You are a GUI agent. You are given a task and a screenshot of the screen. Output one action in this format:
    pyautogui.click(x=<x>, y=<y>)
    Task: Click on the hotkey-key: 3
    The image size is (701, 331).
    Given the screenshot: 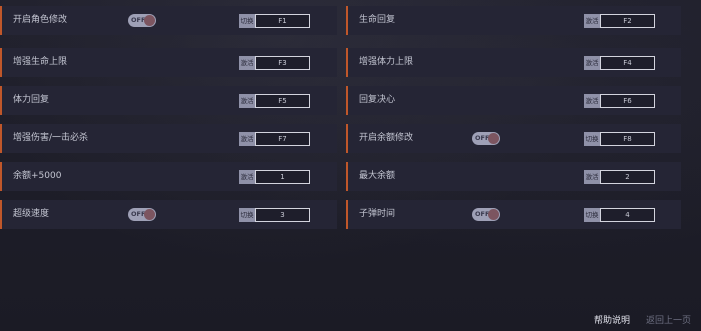 What is the action you would take?
    pyautogui.click(x=282, y=215)
    